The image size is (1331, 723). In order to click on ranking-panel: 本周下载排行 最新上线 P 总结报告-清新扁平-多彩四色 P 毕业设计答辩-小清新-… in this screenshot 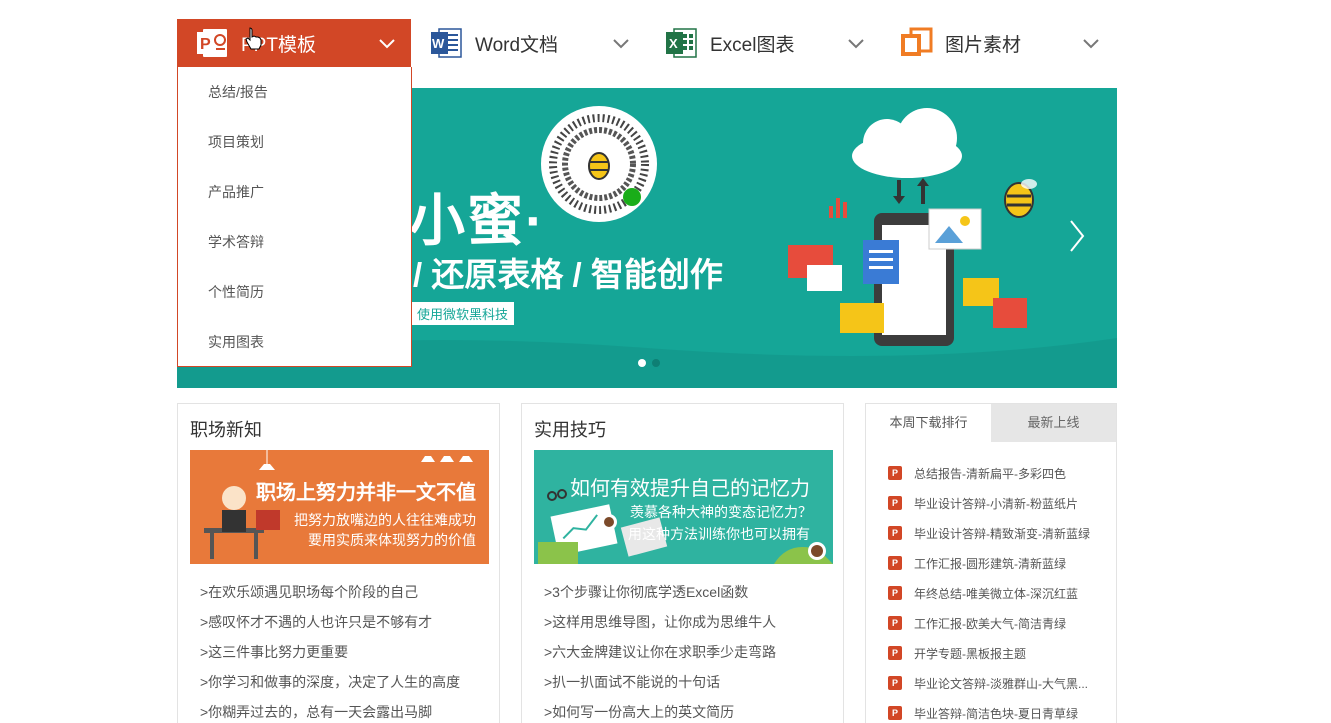, I will do `click(991, 563)`.